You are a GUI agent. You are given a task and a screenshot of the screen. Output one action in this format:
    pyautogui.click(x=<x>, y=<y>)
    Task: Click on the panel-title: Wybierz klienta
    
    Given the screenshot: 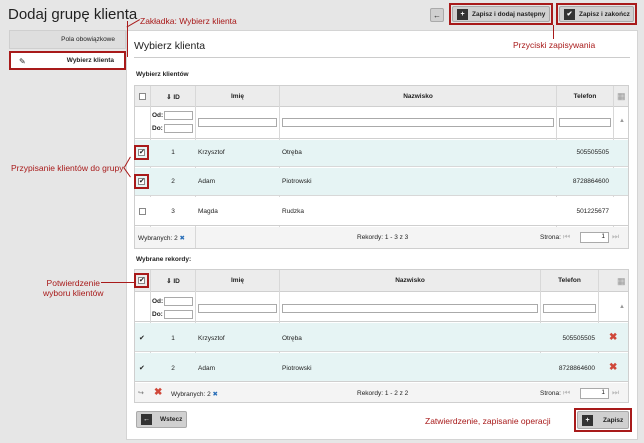 What is the action you would take?
    pyautogui.click(x=170, y=46)
    